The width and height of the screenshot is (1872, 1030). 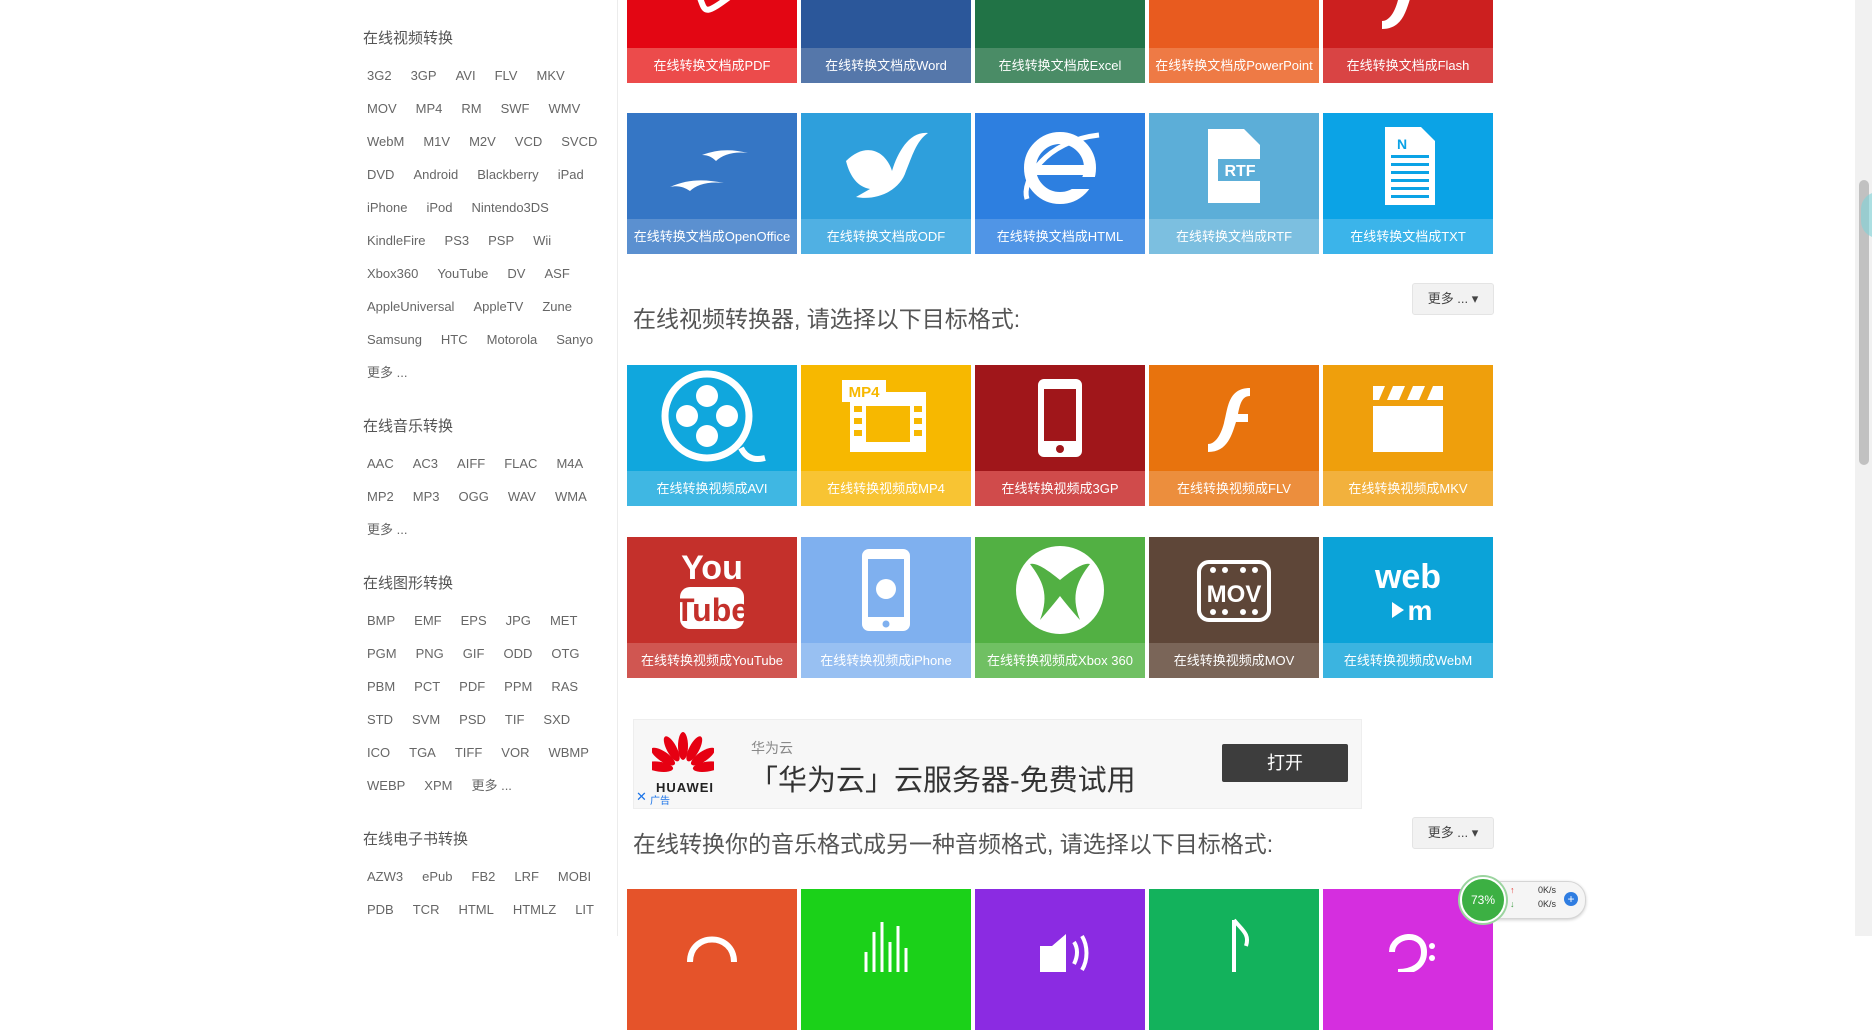 What do you see at coordinates (457, 240) in the screenshot?
I see `sidebar-format-link: PS3` at bounding box center [457, 240].